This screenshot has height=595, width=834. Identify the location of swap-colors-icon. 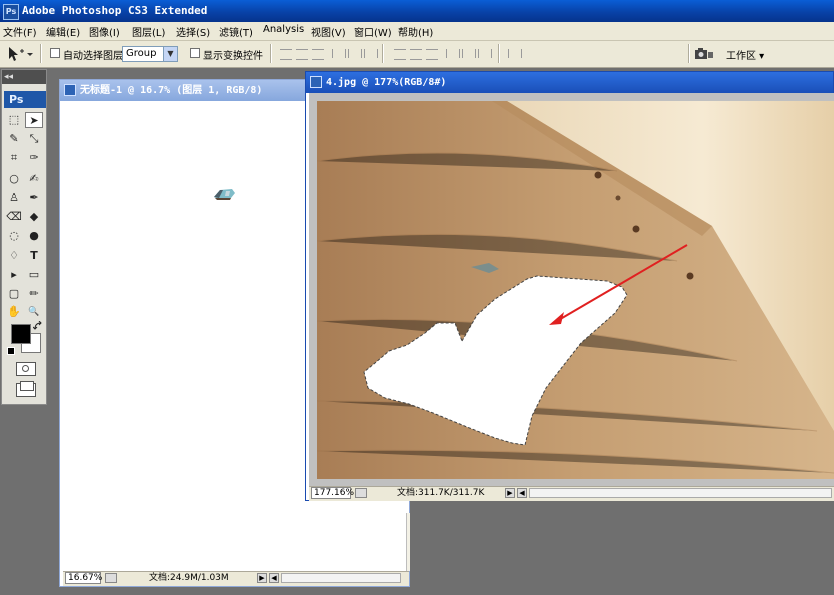
(38, 326).